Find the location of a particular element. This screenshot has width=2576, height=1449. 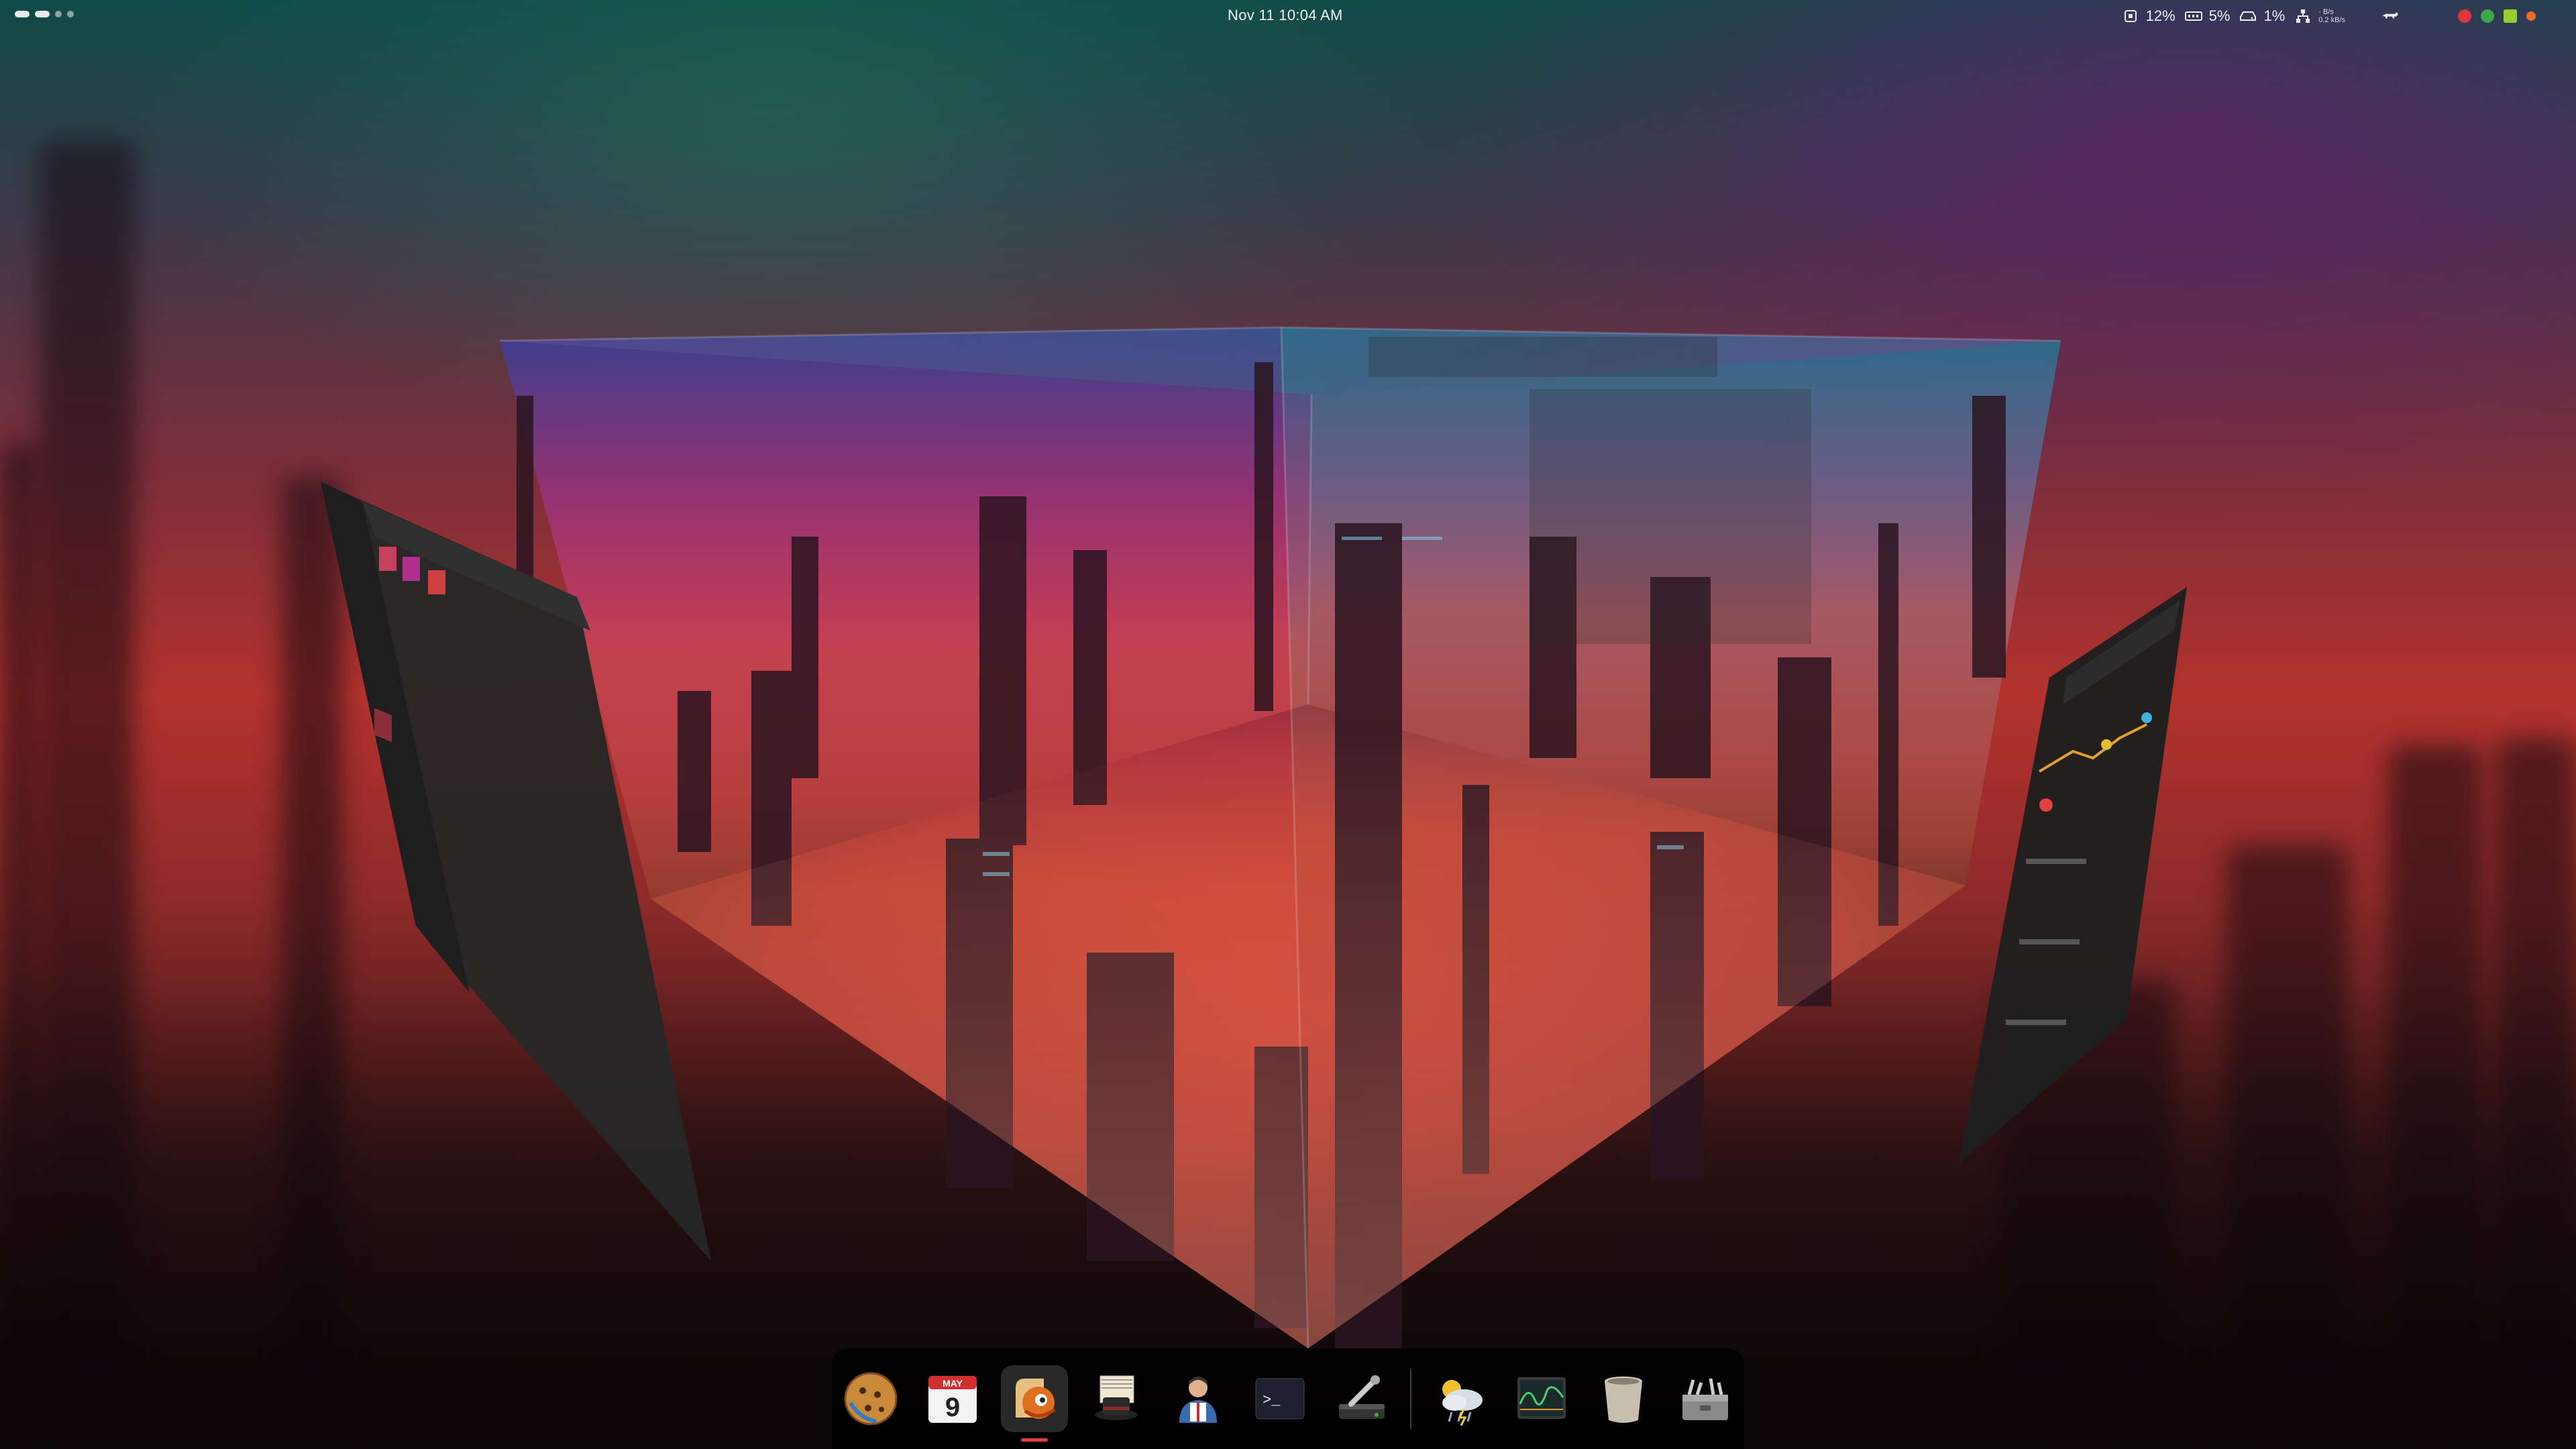

clock: Nov 11 10:04 AM is located at coordinates (1285, 15).